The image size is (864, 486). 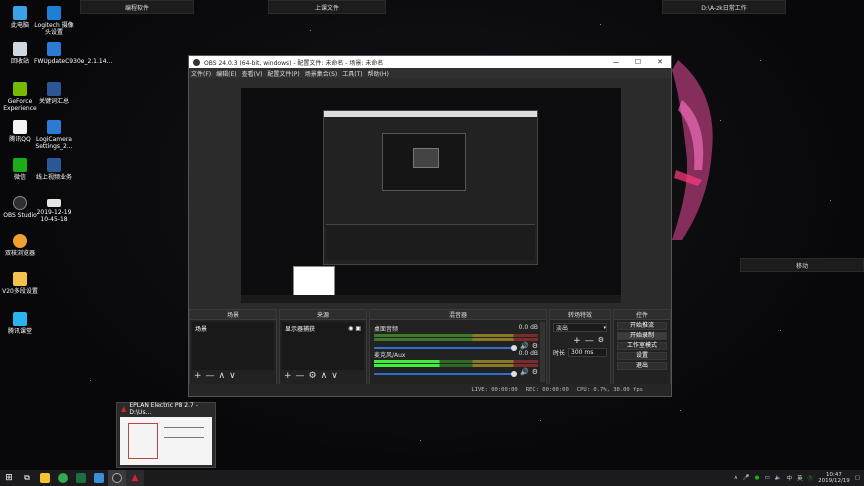 I want to click on icon-label: 关键词汇总, so click(x=53, y=101).